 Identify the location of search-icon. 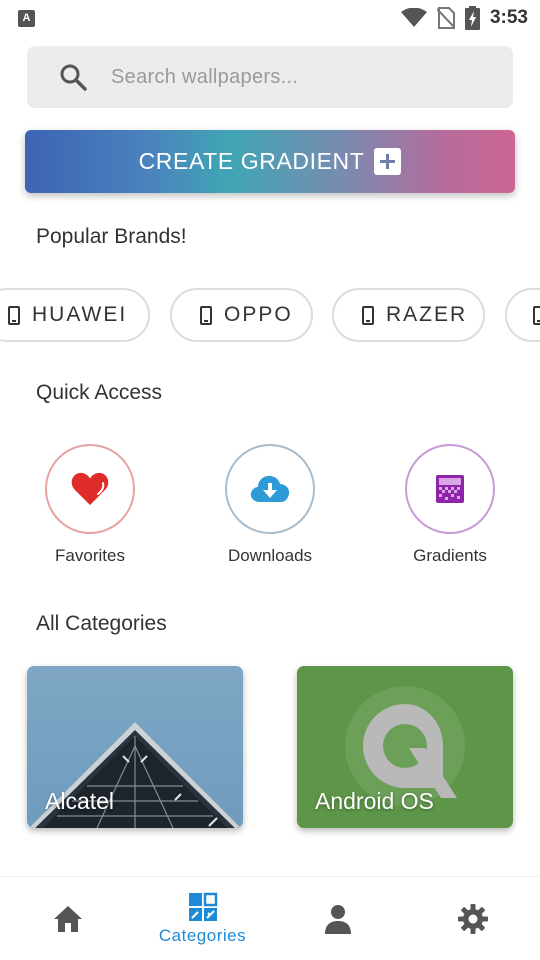
(73, 77).